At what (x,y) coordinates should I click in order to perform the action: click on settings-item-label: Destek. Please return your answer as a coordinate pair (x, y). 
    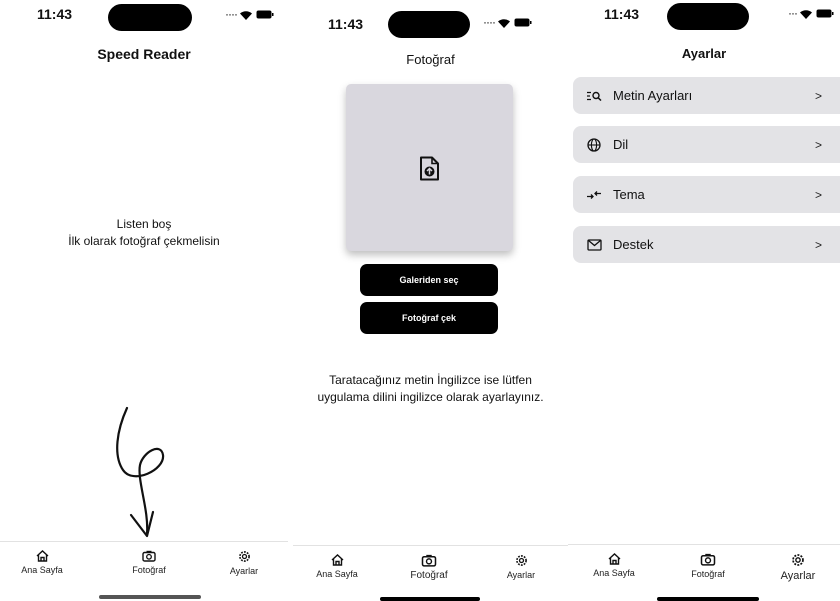
    Looking at the image, I should click on (633, 244).